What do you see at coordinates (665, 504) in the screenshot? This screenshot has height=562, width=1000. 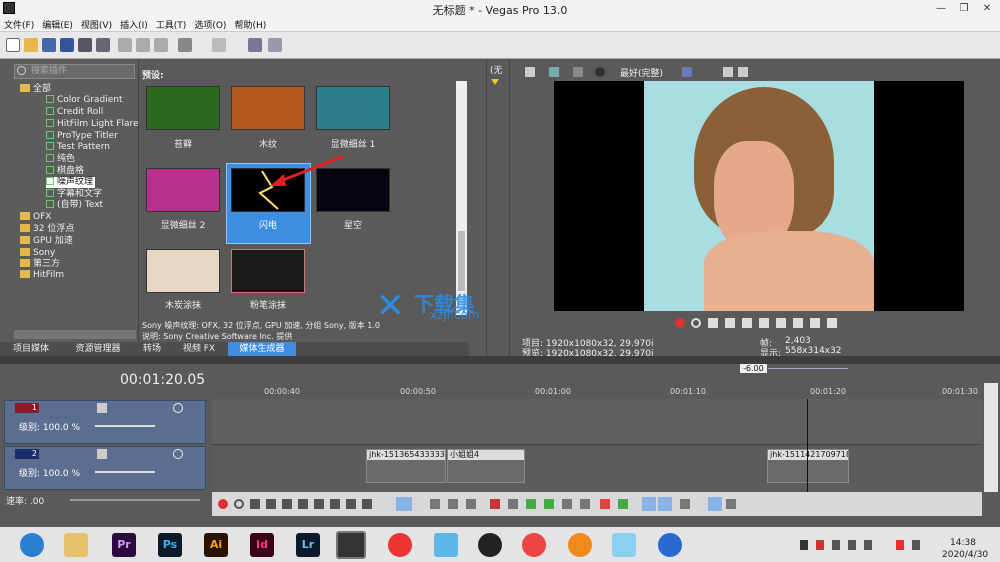 I see `auto-crossfade-icon` at bounding box center [665, 504].